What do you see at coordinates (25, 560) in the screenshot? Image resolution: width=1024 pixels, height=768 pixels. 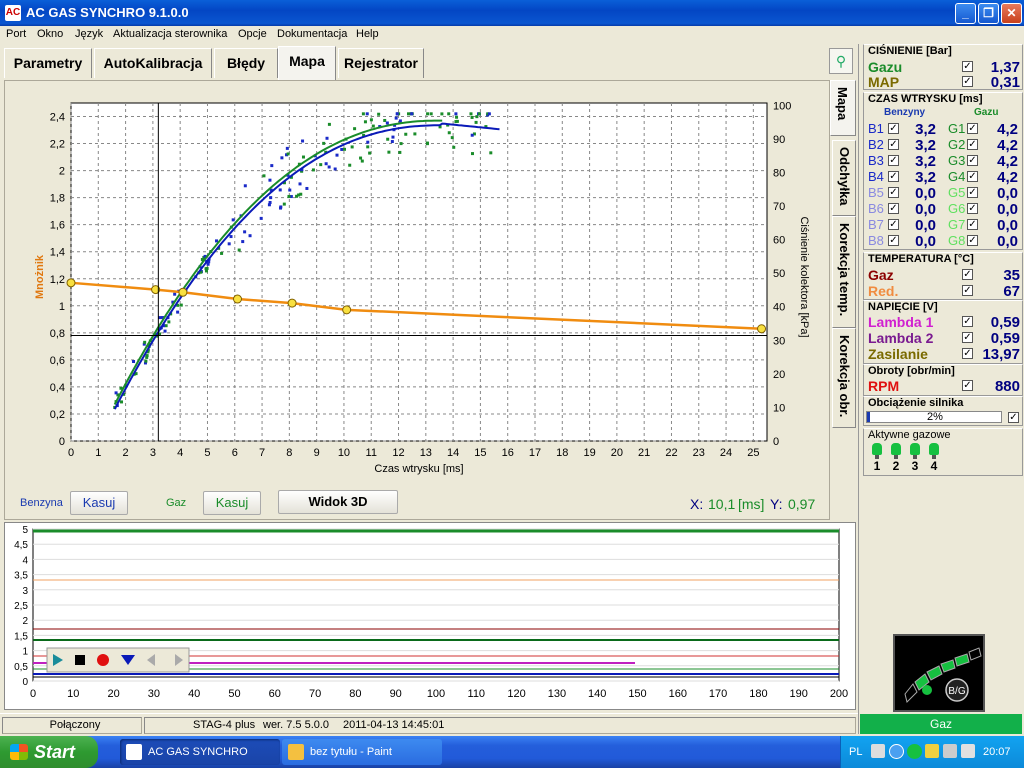 I see `recorder-y-tick: 4` at bounding box center [25, 560].